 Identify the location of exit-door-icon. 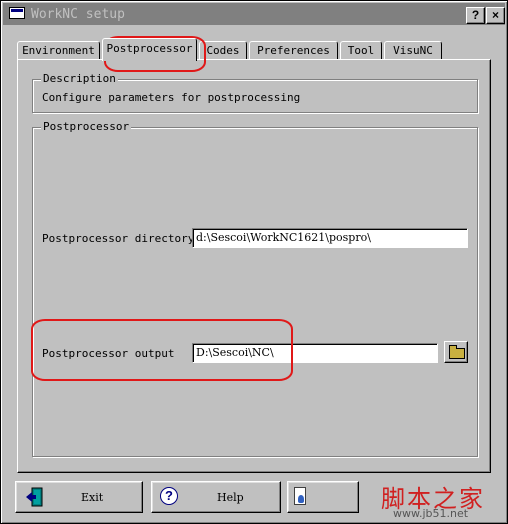
(34, 497).